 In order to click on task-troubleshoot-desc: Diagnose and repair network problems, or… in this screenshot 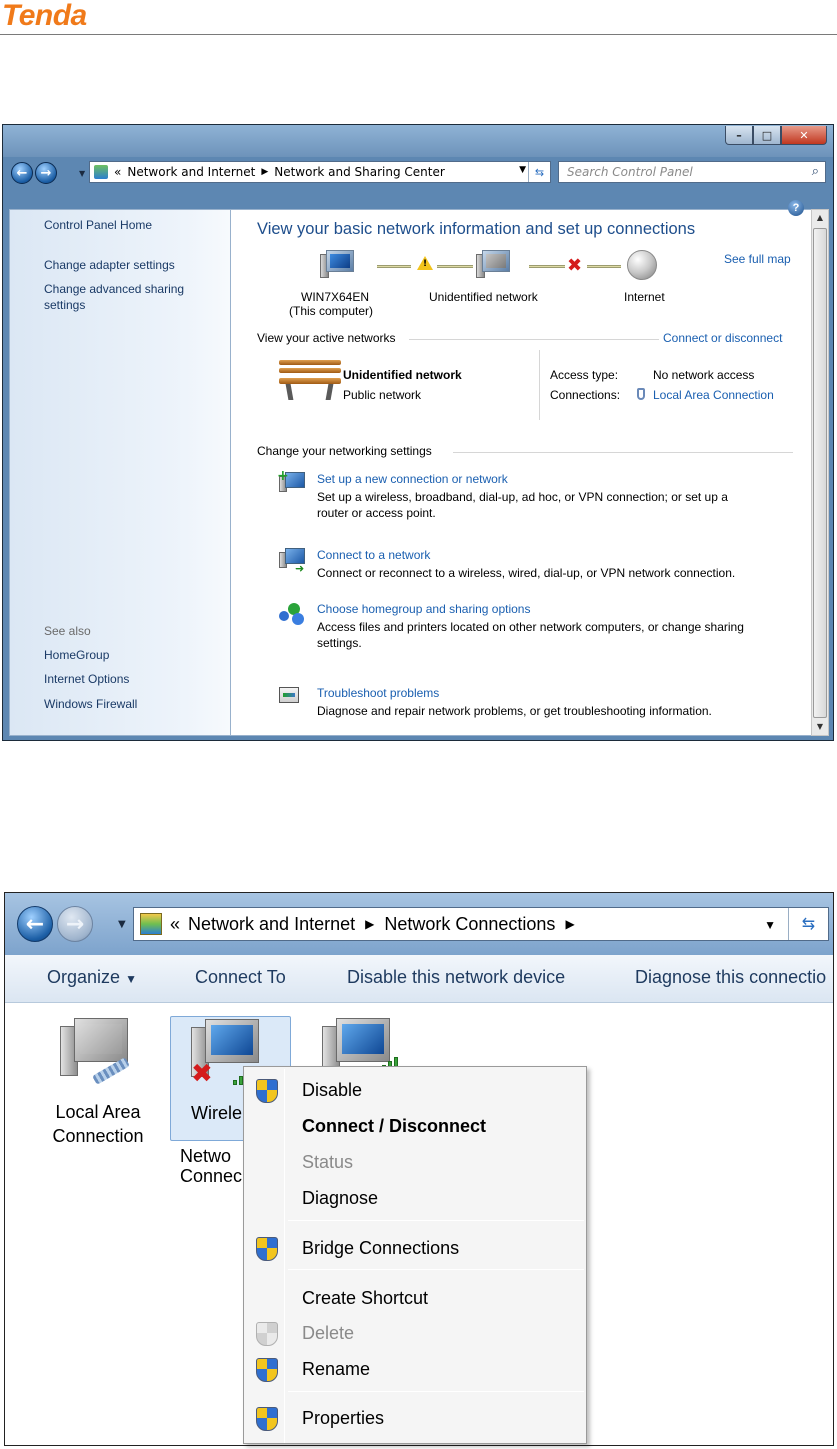, I will do `click(514, 711)`.